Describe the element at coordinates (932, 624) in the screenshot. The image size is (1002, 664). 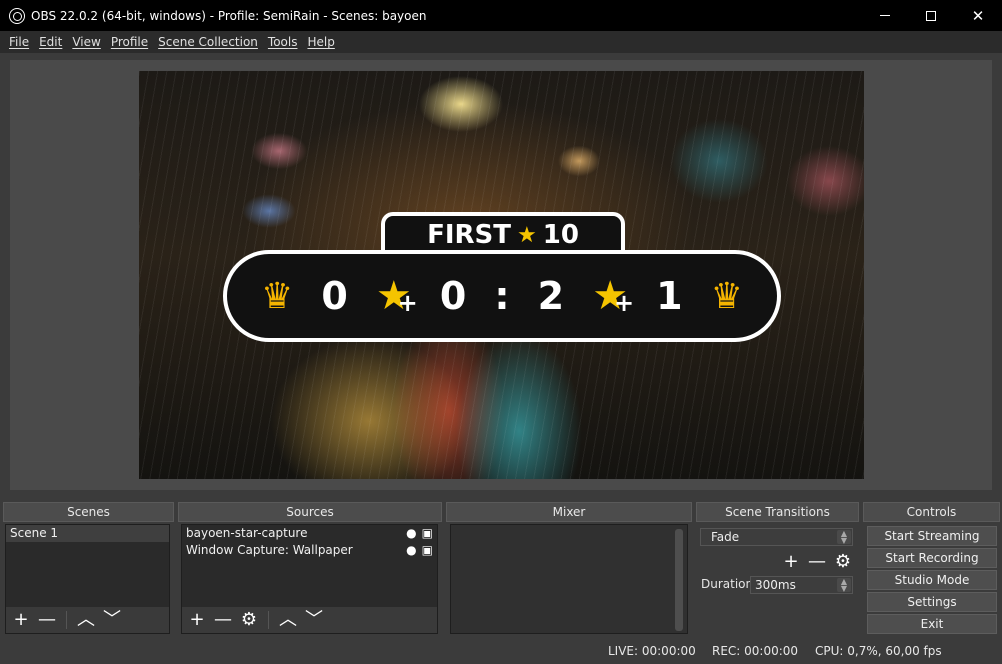
I see `exit-button: Exit` at that location.